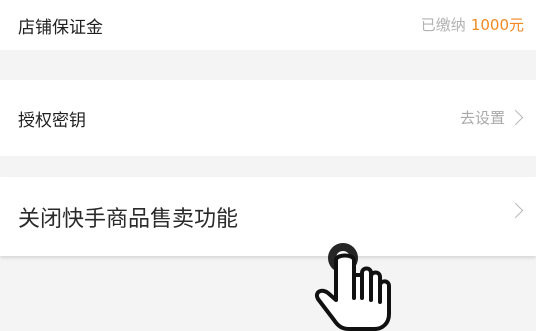  Describe the element at coordinates (52, 121) in the screenshot. I see `authorization-key-label: 授权密钥` at that location.